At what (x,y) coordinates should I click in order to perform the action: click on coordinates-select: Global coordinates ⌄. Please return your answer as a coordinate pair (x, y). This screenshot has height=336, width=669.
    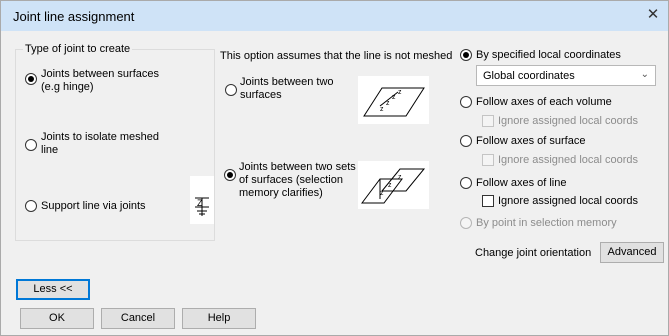
    Looking at the image, I should click on (566, 75).